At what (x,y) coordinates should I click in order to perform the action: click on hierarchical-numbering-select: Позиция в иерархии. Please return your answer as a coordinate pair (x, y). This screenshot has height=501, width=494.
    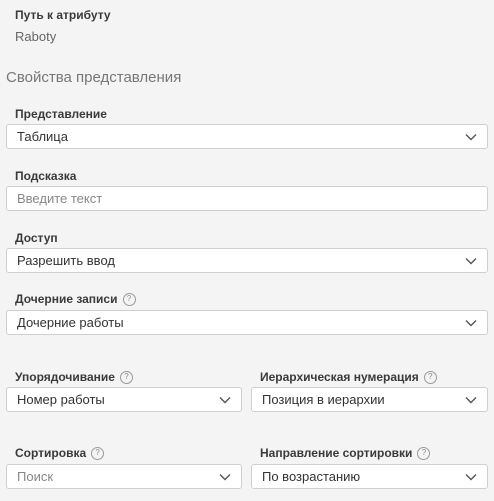
    Looking at the image, I should click on (369, 399).